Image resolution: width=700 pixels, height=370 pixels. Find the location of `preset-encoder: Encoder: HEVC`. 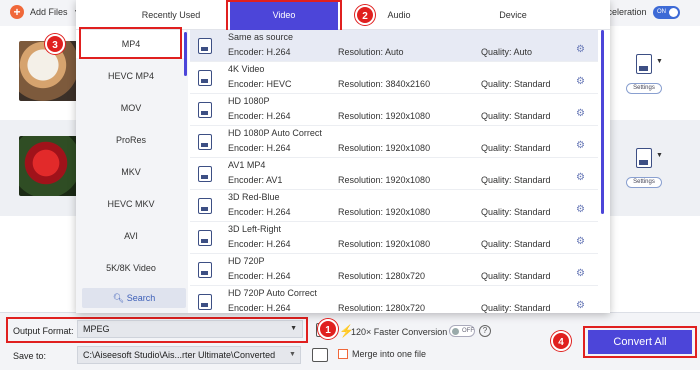

preset-encoder: Encoder: HEVC is located at coordinates (260, 84).